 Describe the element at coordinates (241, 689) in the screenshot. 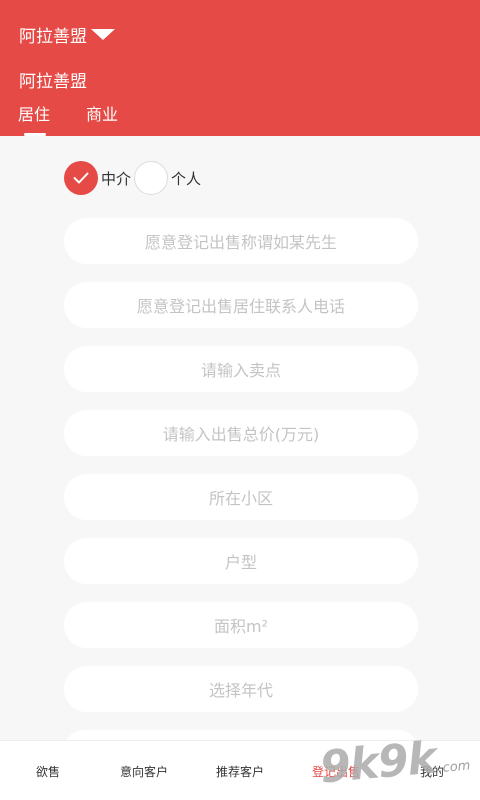

I see `year-select-field: 选择年代` at that location.